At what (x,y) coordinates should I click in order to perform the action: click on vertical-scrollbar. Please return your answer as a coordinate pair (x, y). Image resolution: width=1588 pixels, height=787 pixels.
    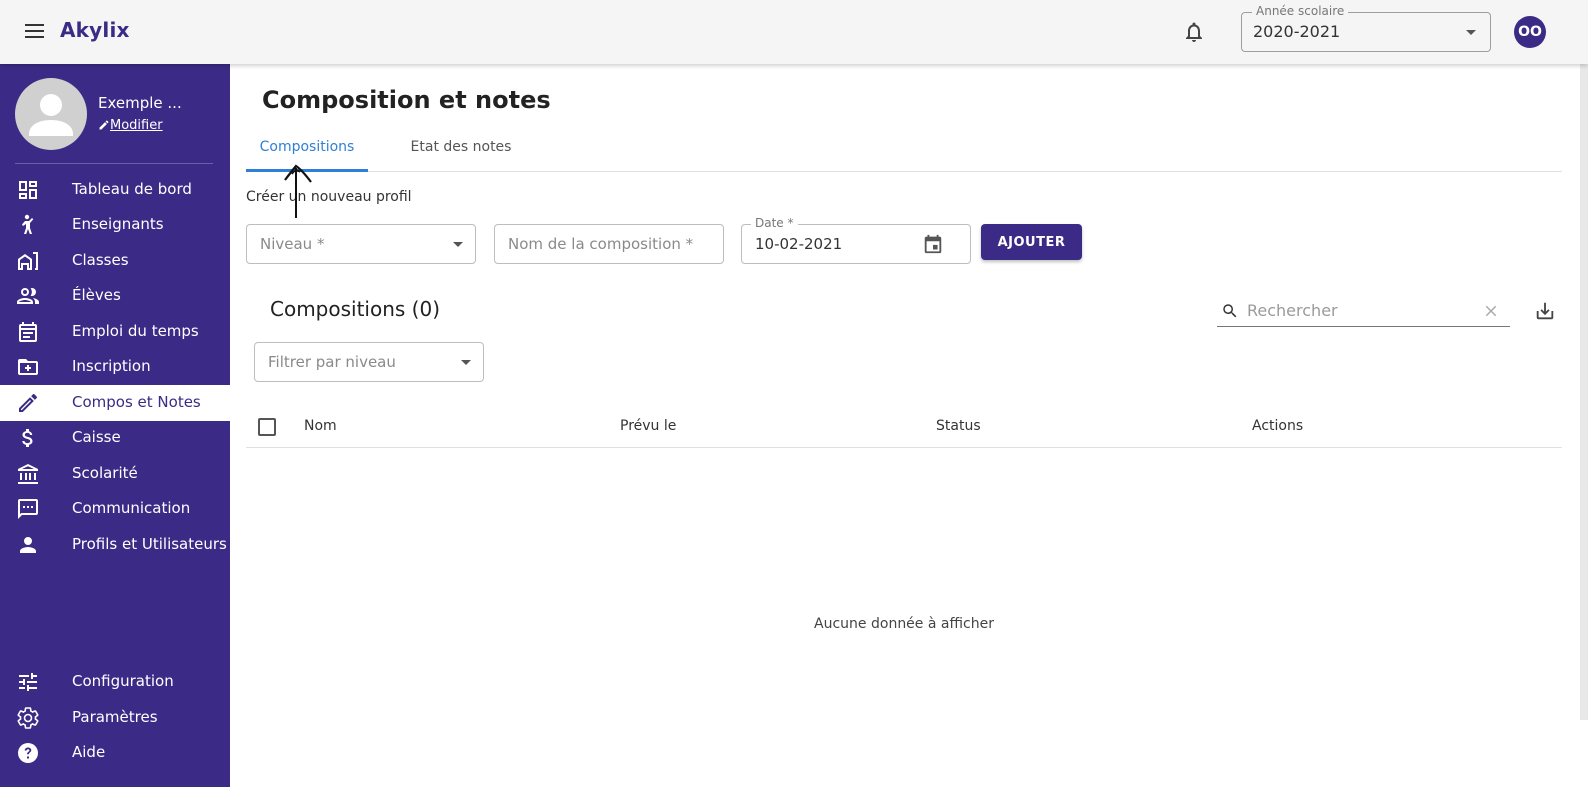
    Looking at the image, I should click on (1584, 392).